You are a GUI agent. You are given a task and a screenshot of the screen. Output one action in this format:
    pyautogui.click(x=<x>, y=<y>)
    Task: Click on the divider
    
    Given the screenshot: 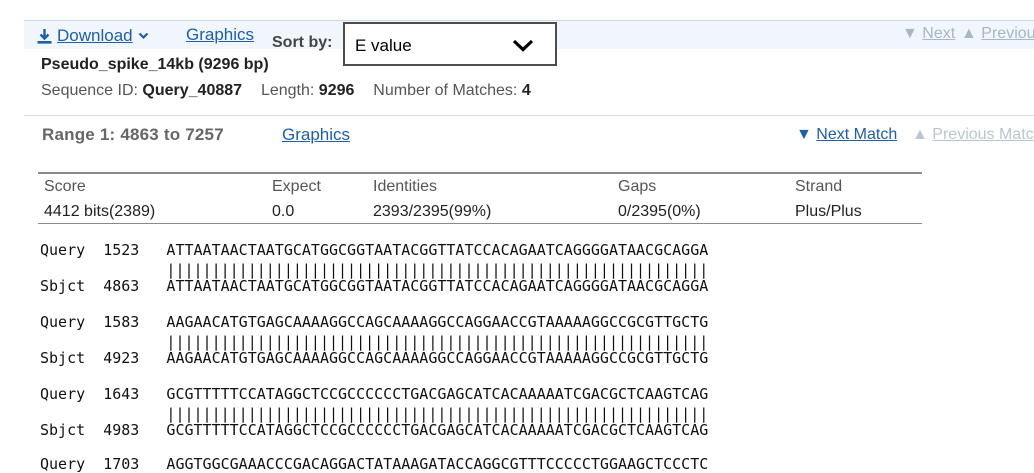 What is the action you would take?
    pyautogui.click(x=529, y=115)
    